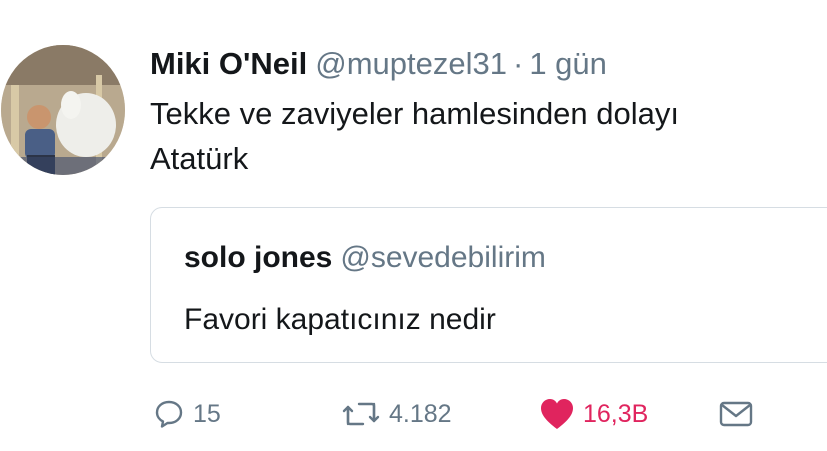  What do you see at coordinates (199, 158) in the screenshot?
I see `tweet-text-line: Atatürk` at bounding box center [199, 158].